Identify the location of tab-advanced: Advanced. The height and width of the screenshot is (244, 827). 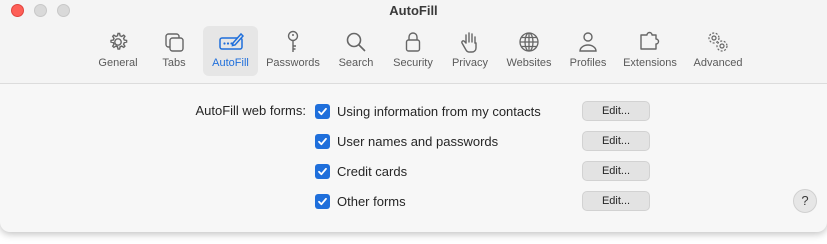
(718, 51).